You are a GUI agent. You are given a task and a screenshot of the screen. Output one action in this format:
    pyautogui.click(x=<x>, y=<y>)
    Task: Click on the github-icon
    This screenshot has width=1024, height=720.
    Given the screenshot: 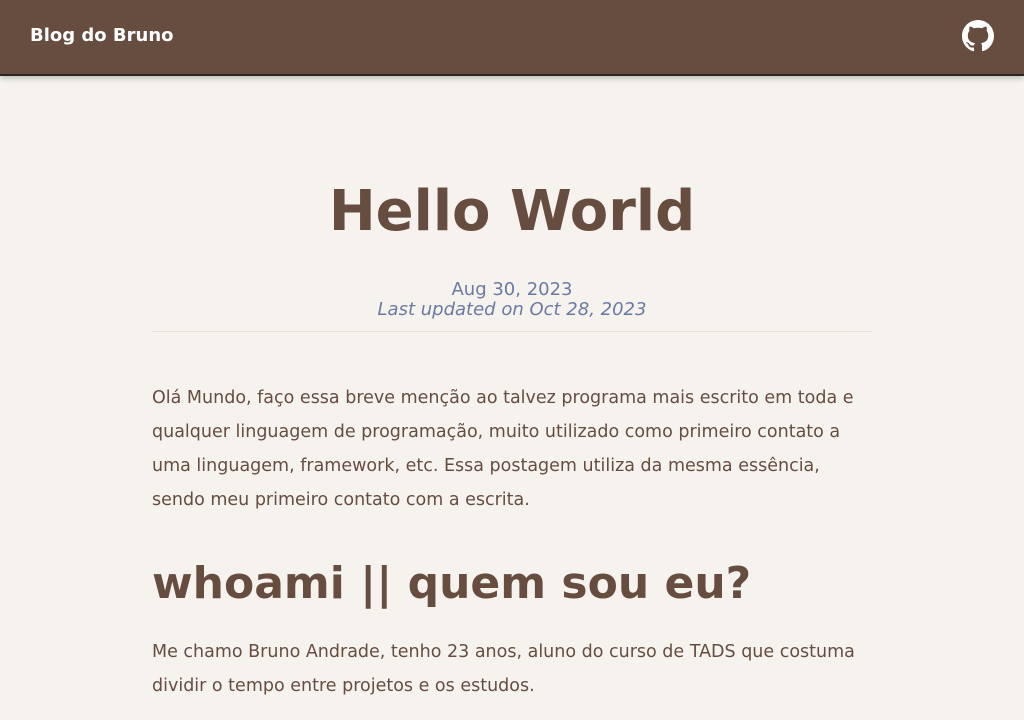 What is the action you would take?
    pyautogui.click(x=978, y=36)
    